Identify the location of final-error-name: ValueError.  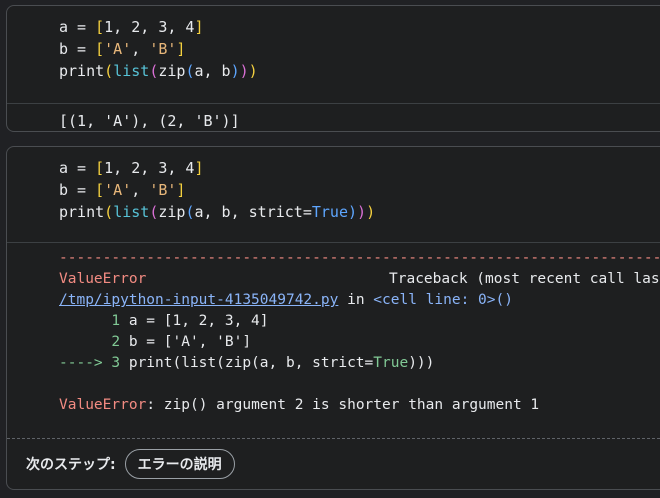
(103, 405).